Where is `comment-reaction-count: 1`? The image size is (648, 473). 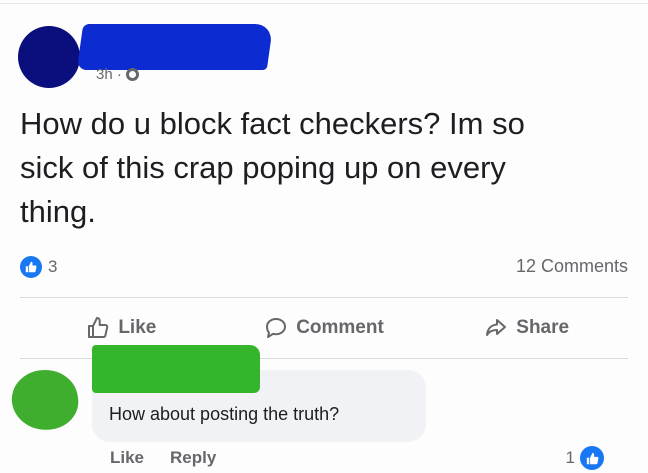 comment-reaction-count: 1 is located at coordinates (570, 457).